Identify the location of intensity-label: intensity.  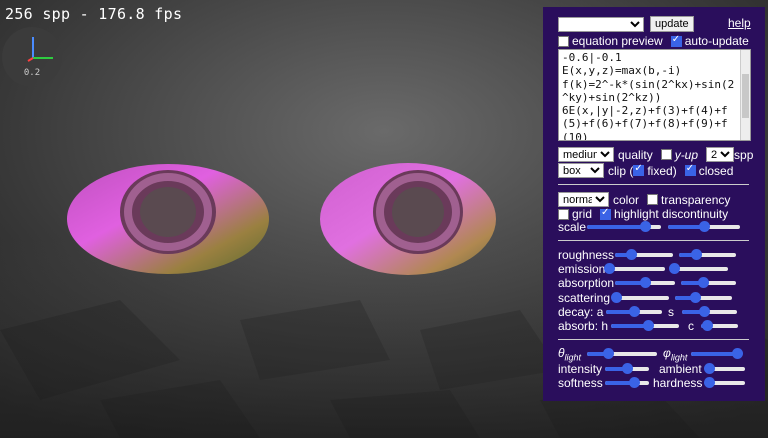
(580, 369).